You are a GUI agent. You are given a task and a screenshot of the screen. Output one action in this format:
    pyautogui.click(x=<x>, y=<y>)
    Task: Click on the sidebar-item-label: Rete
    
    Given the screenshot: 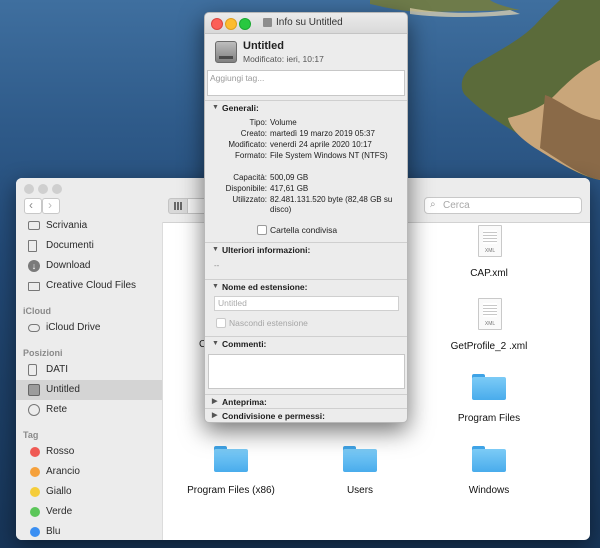 What is the action you would take?
    pyautogui.click(x=57, y=409)
    